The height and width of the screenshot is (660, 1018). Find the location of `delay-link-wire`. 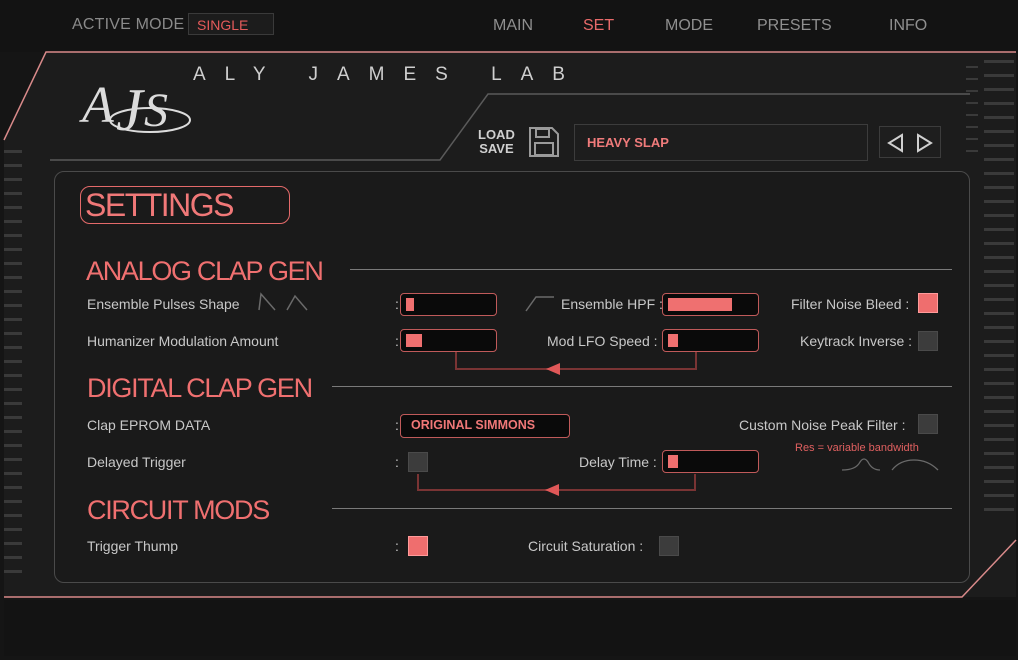

delay-link-wire is located at coordinates (556, 485).